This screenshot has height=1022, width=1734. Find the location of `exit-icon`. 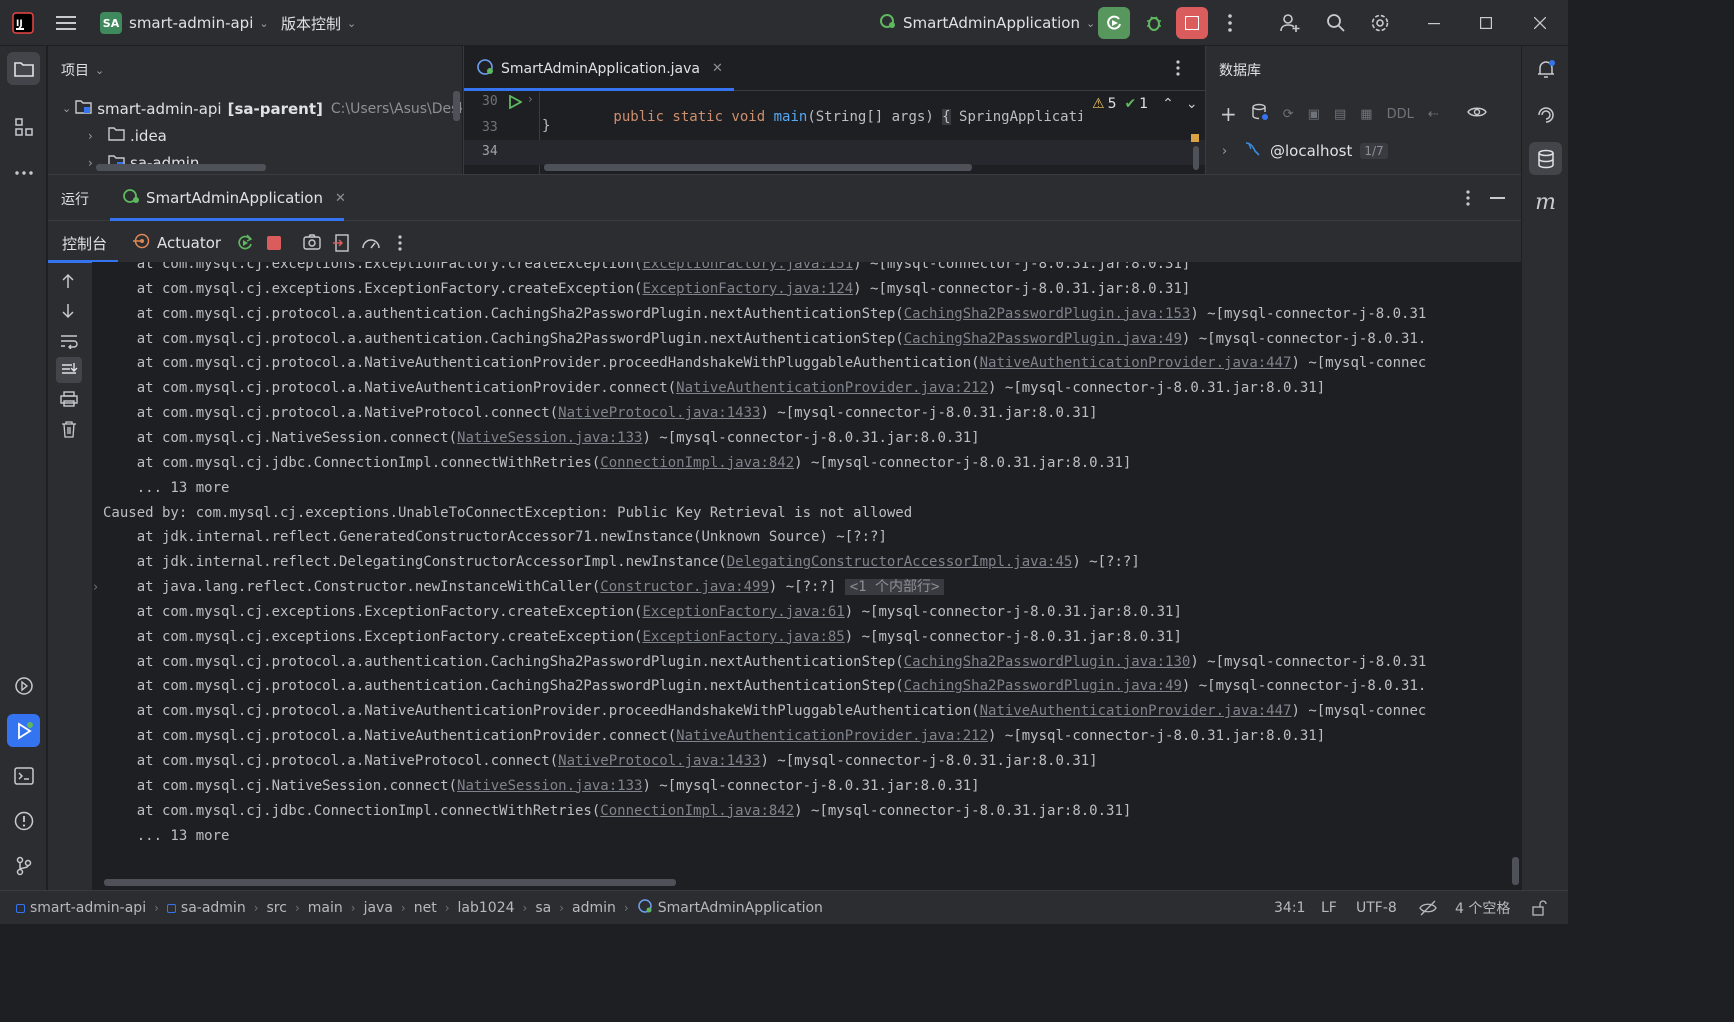

exit-icon is located at coordinates (341, 245).